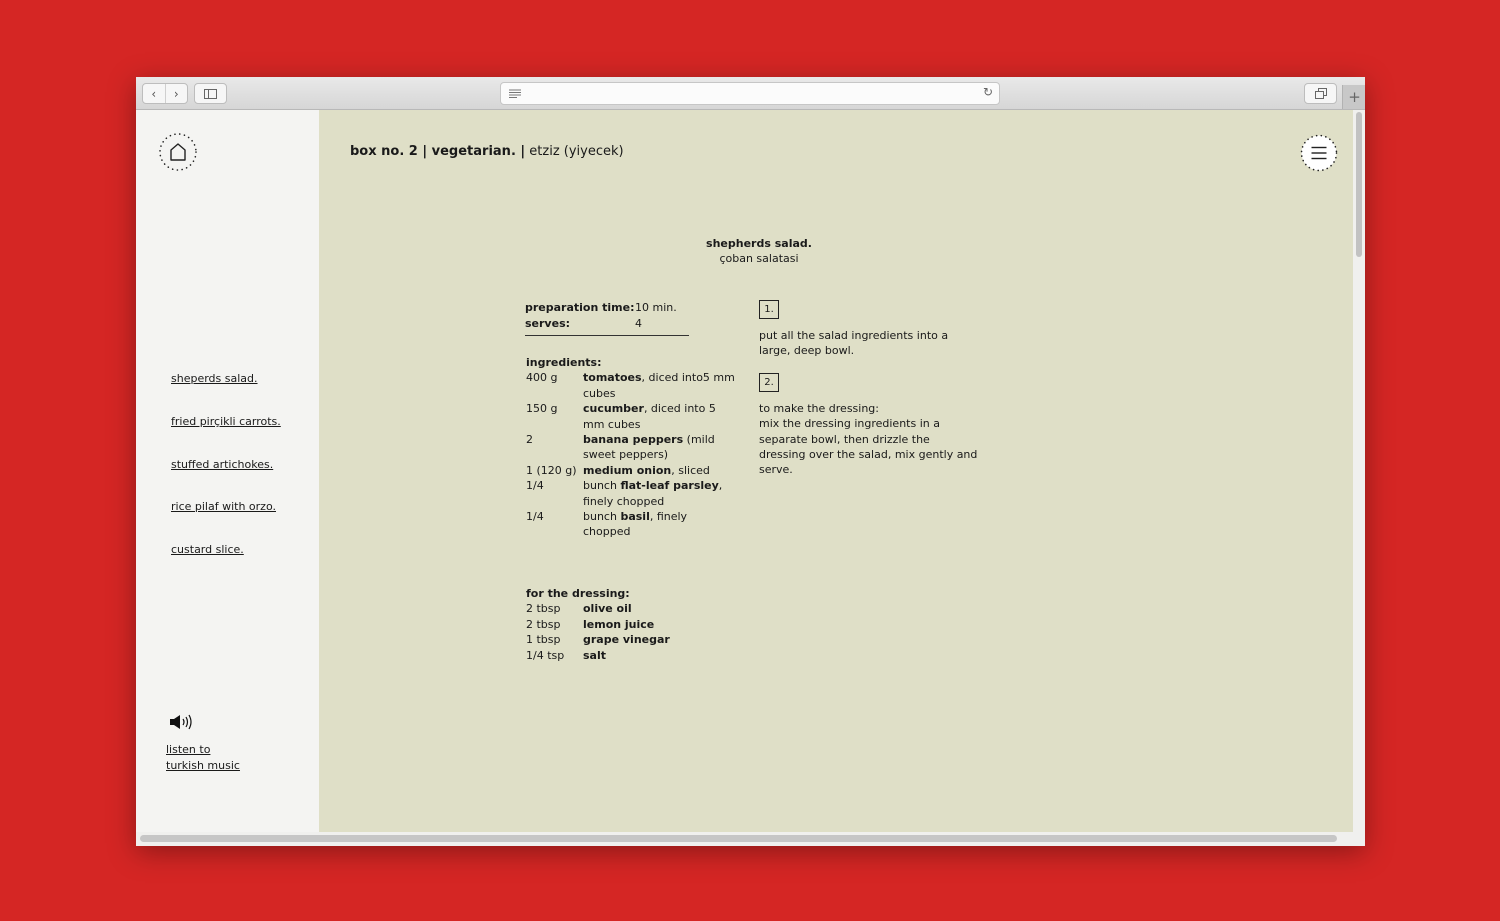  I want to click on home-button, so click(178, 152).